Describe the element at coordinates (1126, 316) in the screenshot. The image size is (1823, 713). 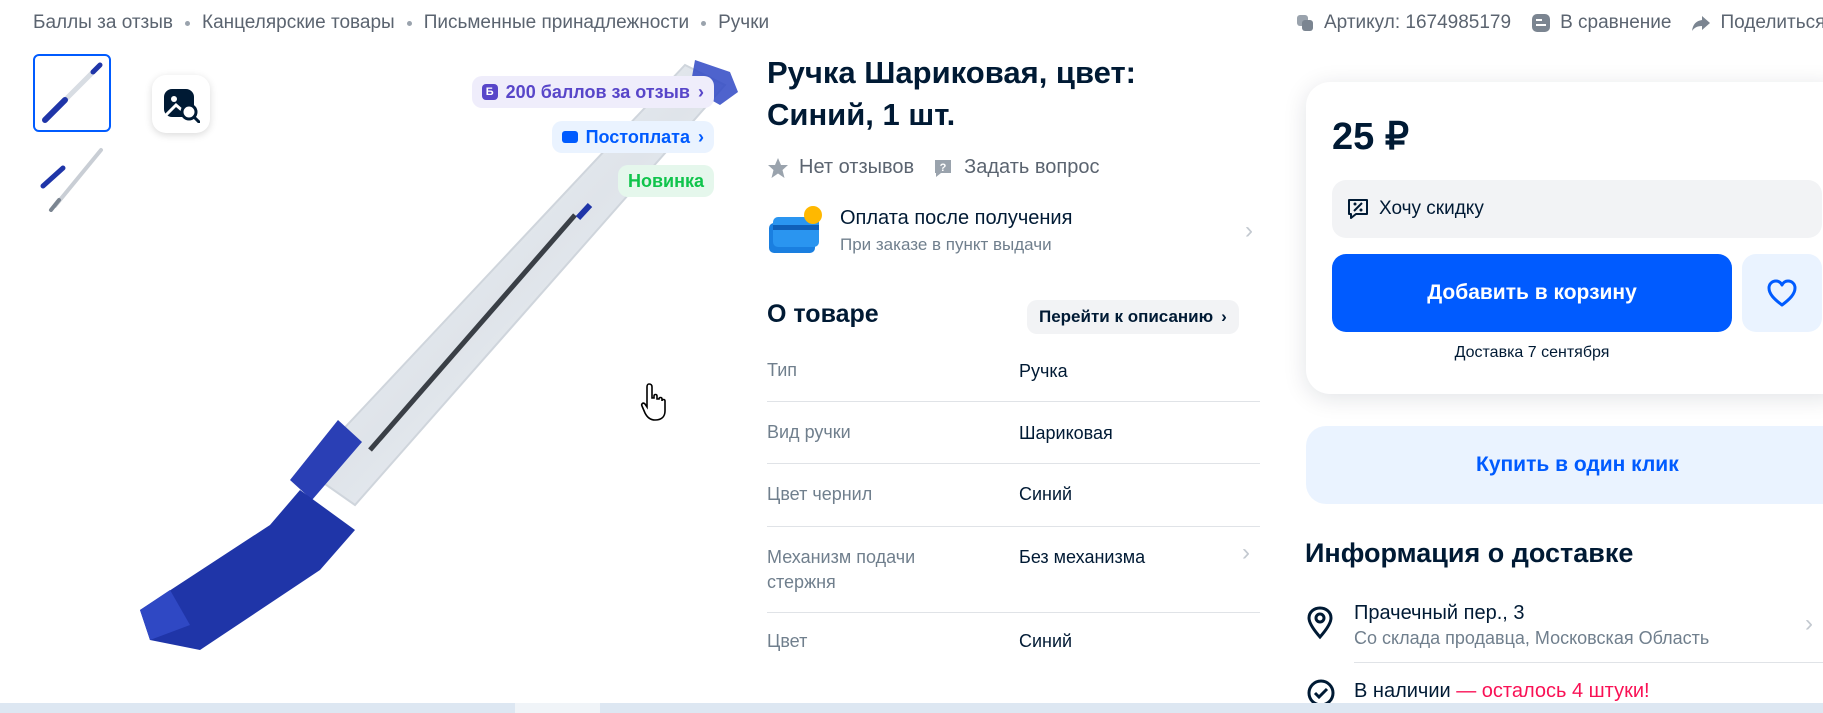
I see `goto-description-label: Перейти к описанию` at that location.